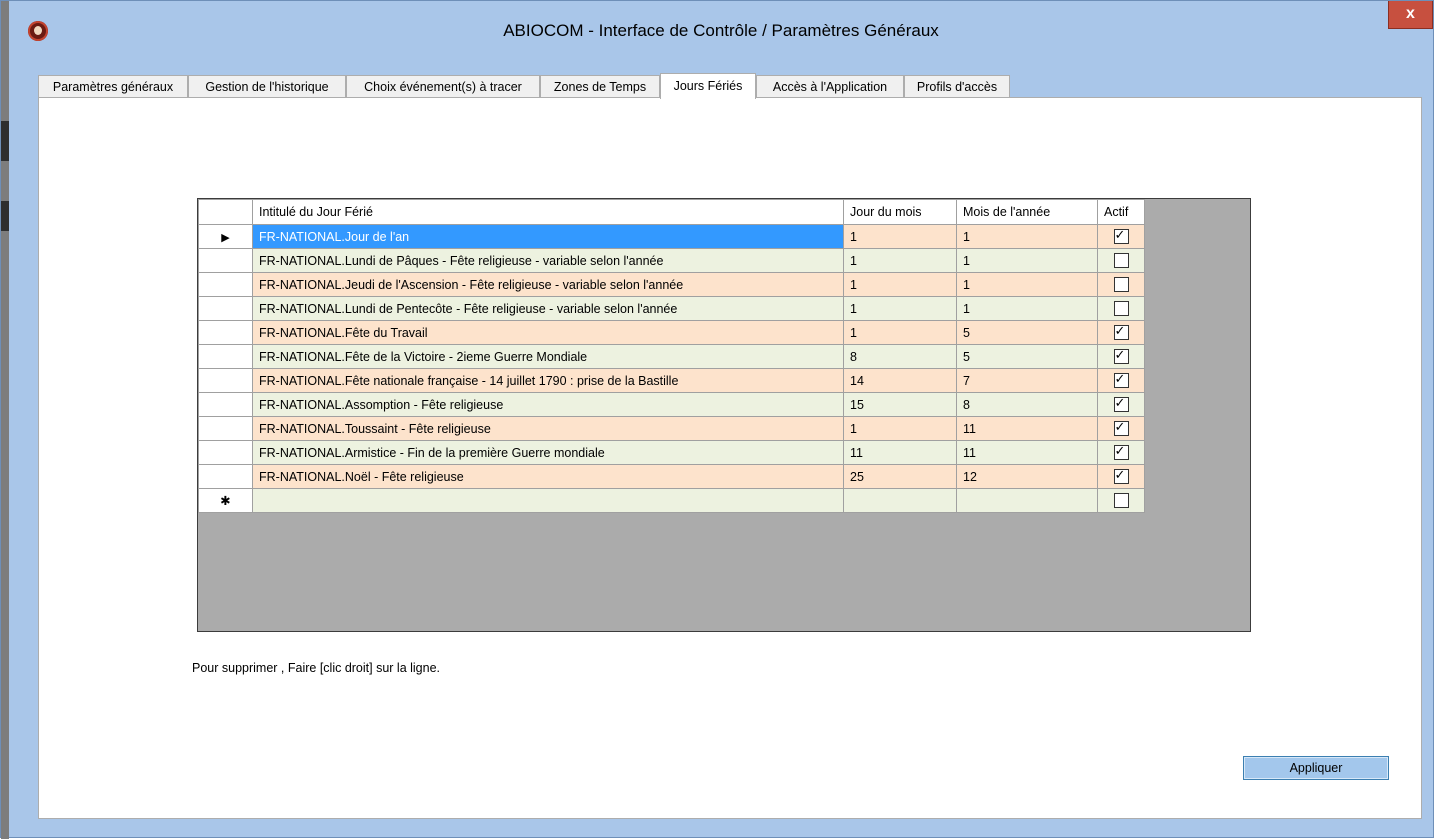 The width and height of the screenshot is (1434, 839). What do you see at coordinates (548, 404) in the screenshot?
I see `cell-label: FR-NATIONAL.Assomption - Fête religieuse` at bounding box center [548, 404].